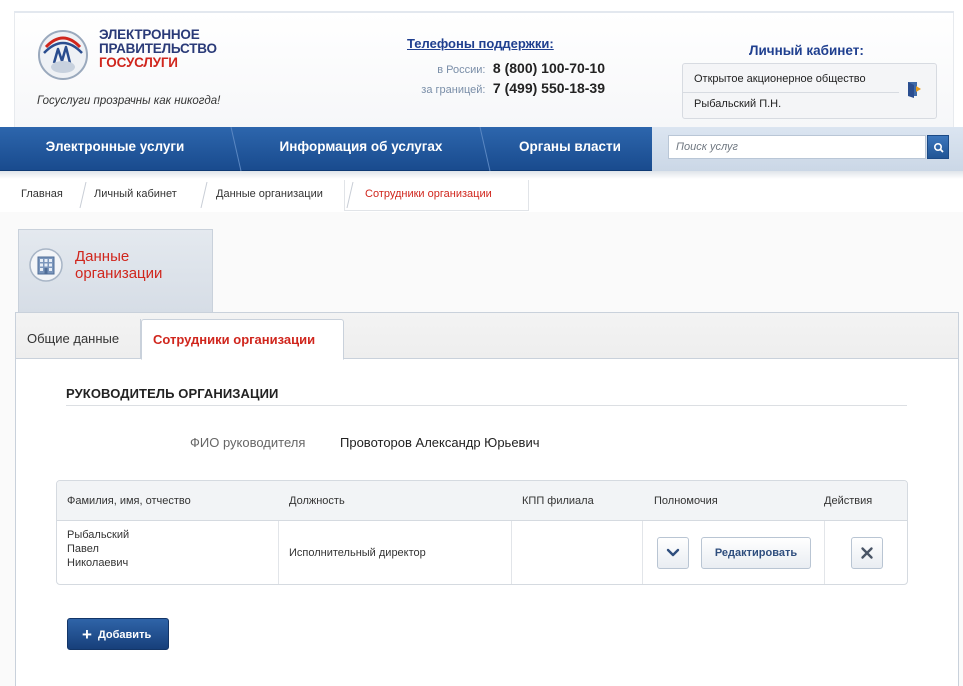 The height and width of the screenshot is (686, 963). Describe the element at coordinates (440, 442) in the screenshot. I see `head-name-value: Провоторов Александр Юрьевич` at that location.